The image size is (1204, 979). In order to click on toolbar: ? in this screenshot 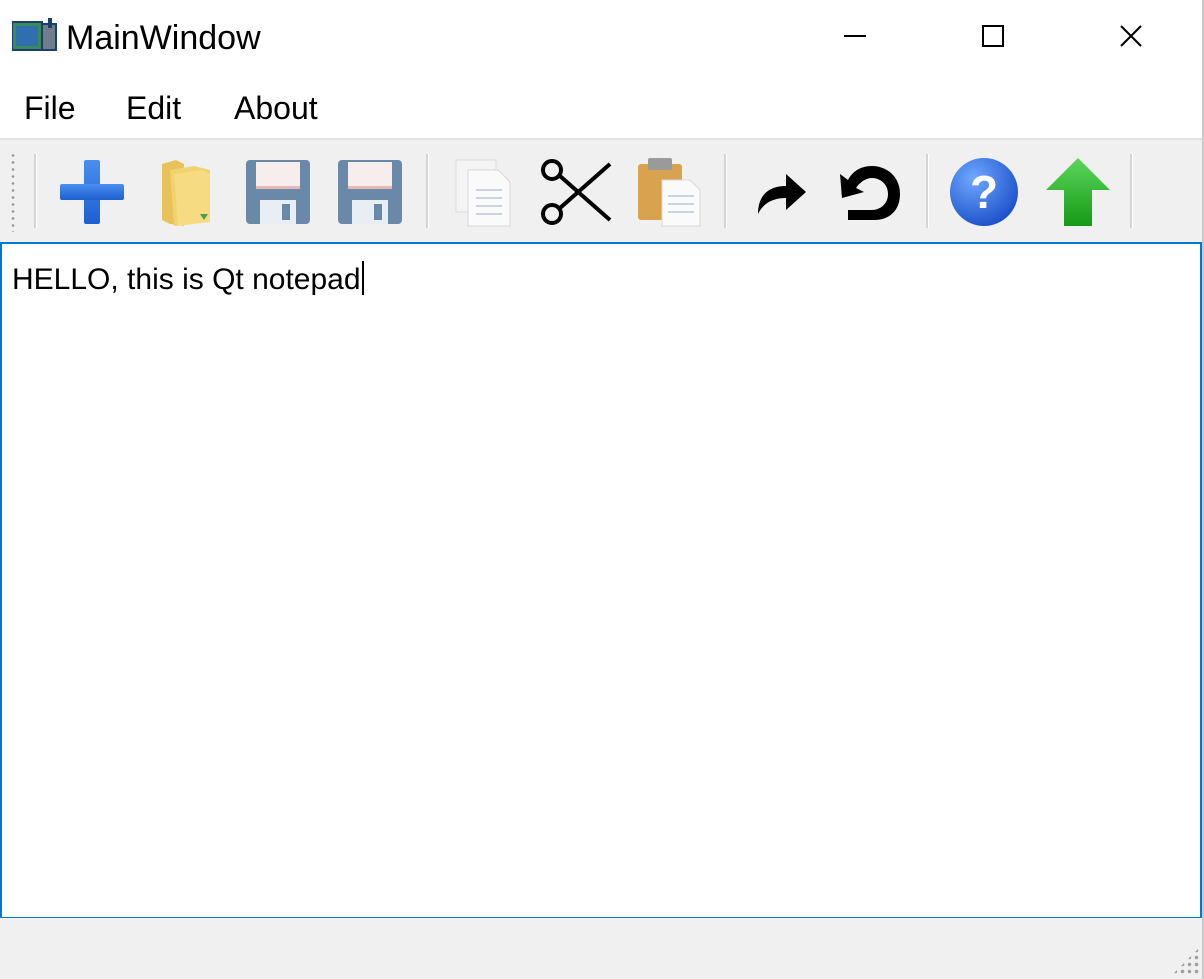, I will do `click(602, 190)`.